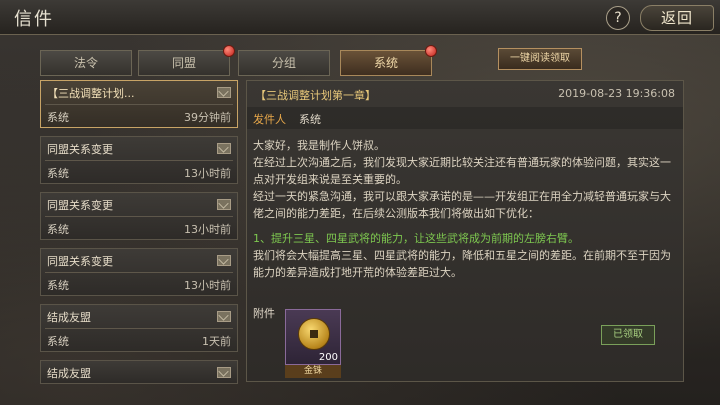 This screenshot has height=405, width=720. What do you see at coordinates (315, 95) in the screenshot?
I see `mail-detail-title: 【三战调整计划第一章】` at bounding box center [315, 95].